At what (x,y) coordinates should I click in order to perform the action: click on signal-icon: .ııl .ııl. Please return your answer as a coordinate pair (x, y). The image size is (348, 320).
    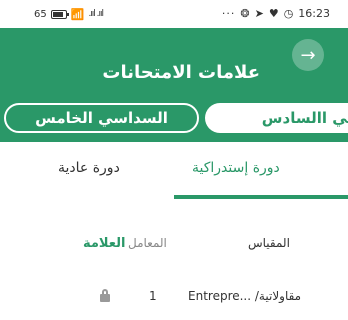
    Looking at the image, I should click on (96, 14).